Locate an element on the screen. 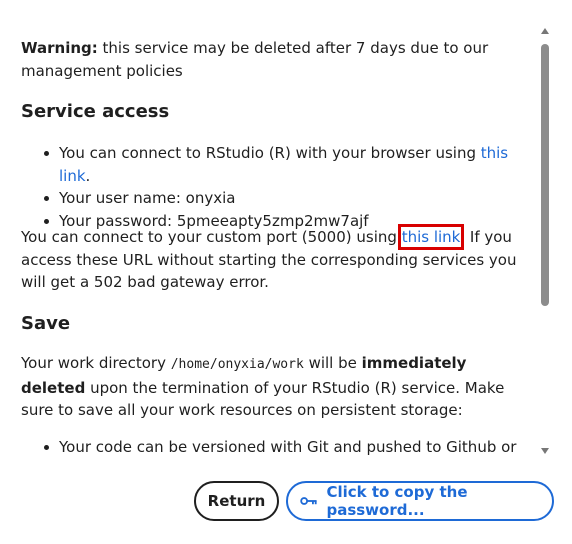 The height and width of the screenshot is (544, 572). scrollbar-thumb is located at coordinates (545, 175).